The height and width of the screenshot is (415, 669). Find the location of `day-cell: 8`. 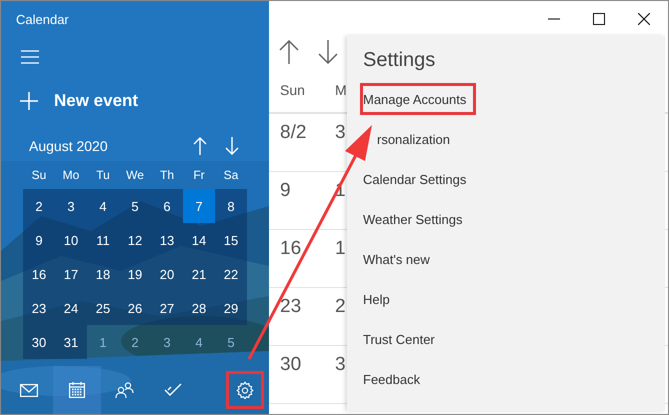

day-cell: 8 is located at coordinates (231, 206).